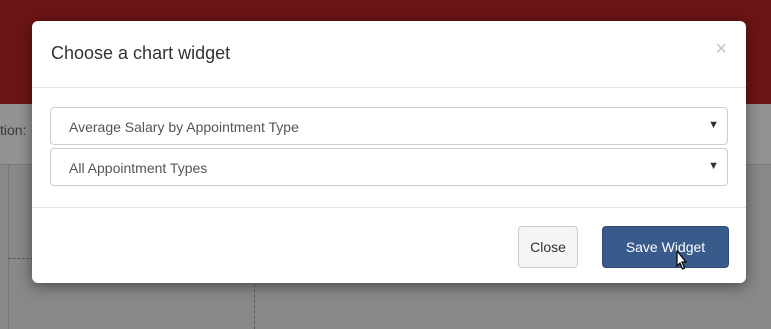  I want to click on chart-type-select: Average Salary by Appointment Type ▼, so click(389, 126).